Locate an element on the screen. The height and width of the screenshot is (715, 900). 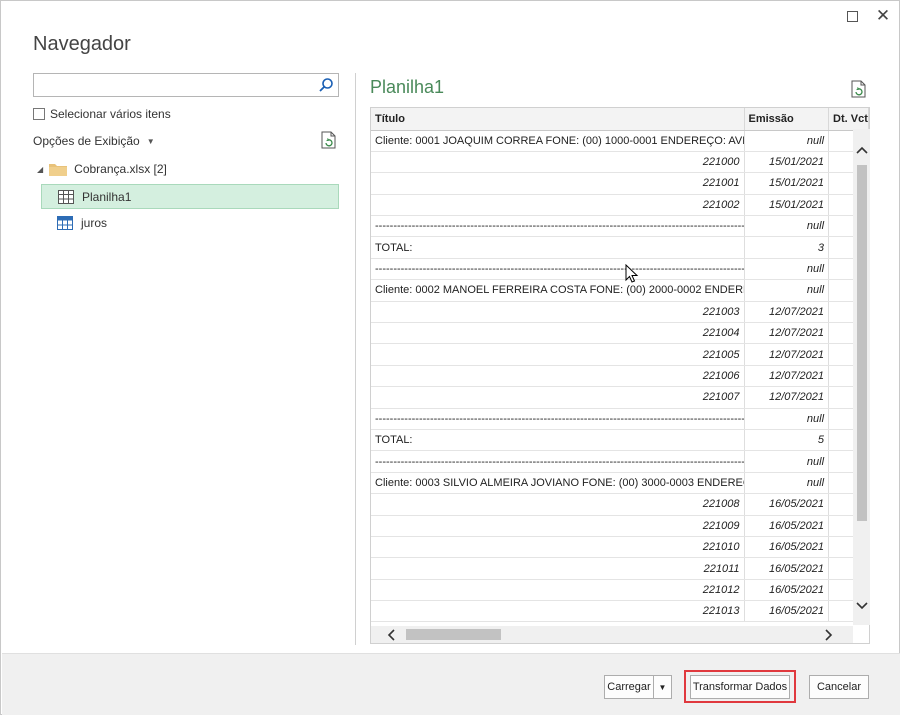
table-row: 221013 16/05/2021 is located at coordinates (620, 611).